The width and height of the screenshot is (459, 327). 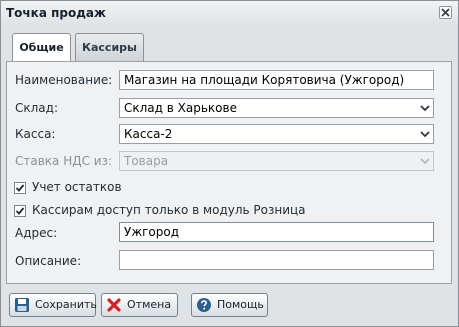 I want to click on name-label: Наименование:, so click(x=64, y=80).